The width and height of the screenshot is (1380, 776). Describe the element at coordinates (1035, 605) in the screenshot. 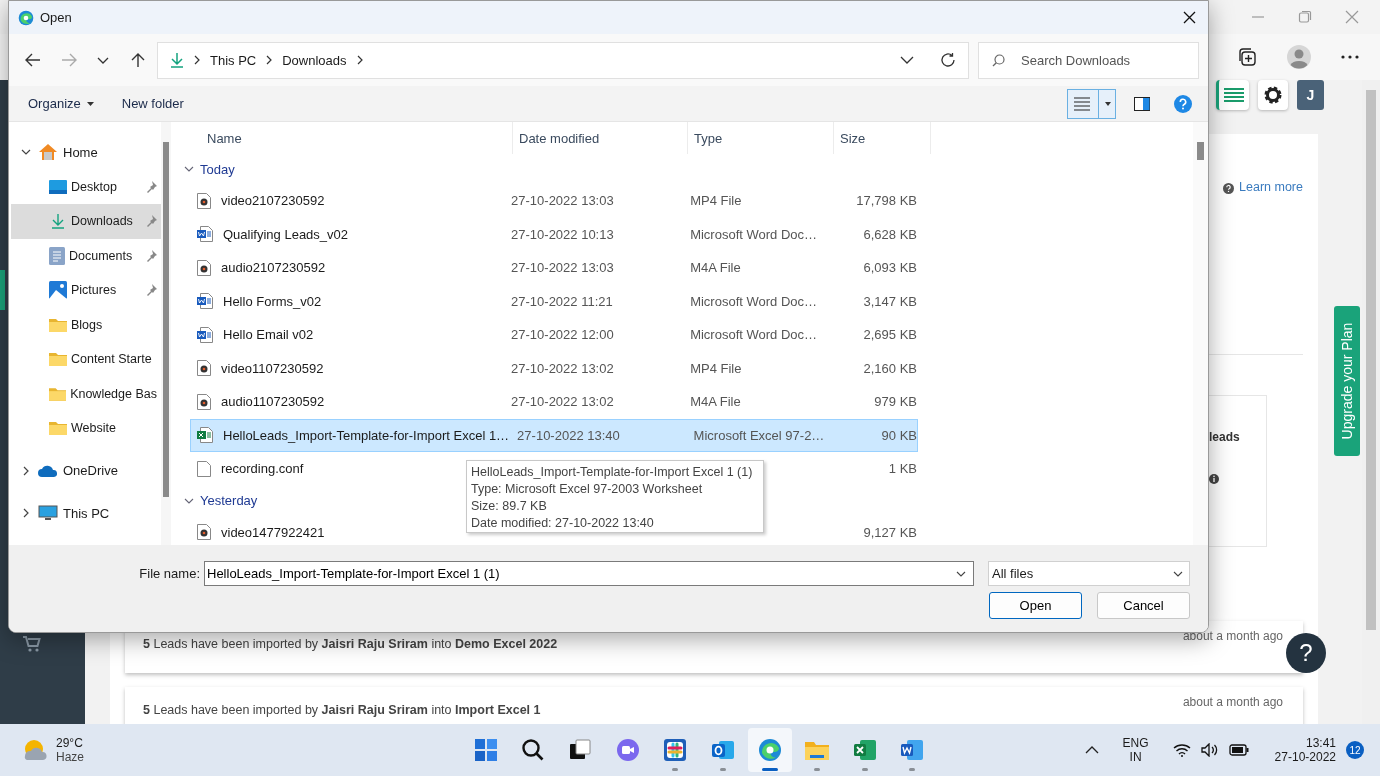

I see `open-button: Open` at that location.